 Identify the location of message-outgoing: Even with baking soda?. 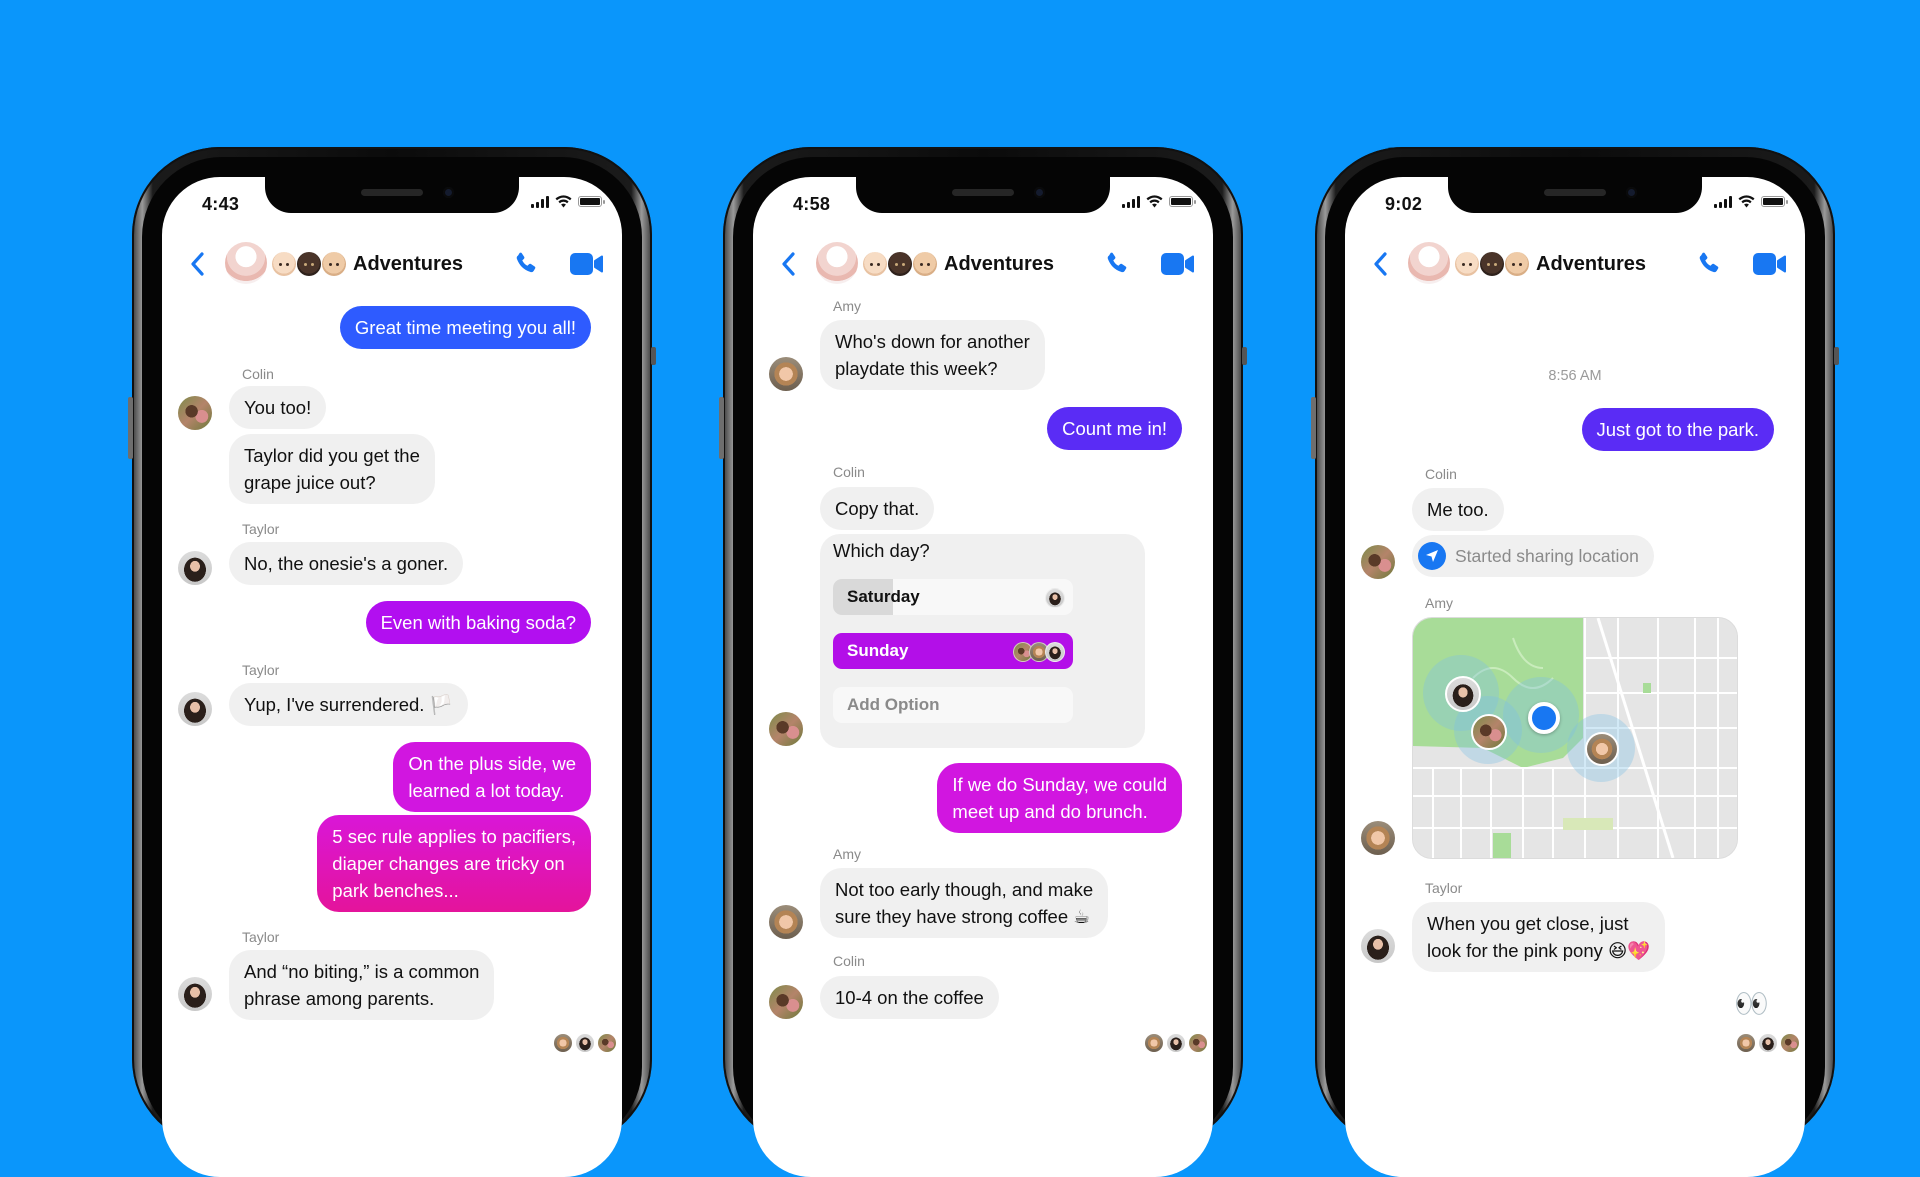
(478, 622).